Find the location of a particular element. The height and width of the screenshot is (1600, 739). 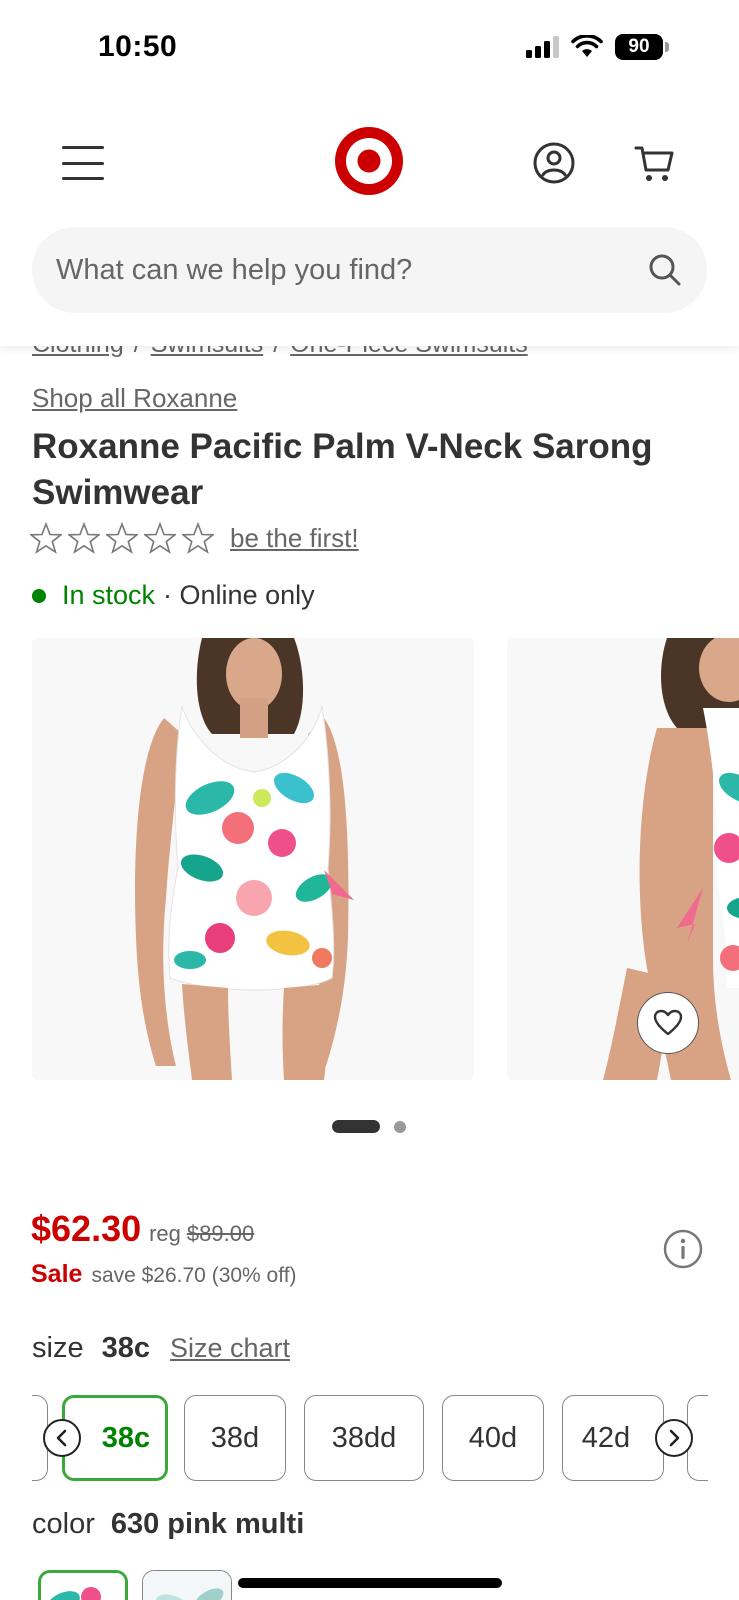

info-icon is located at coordinates (683, 1249).